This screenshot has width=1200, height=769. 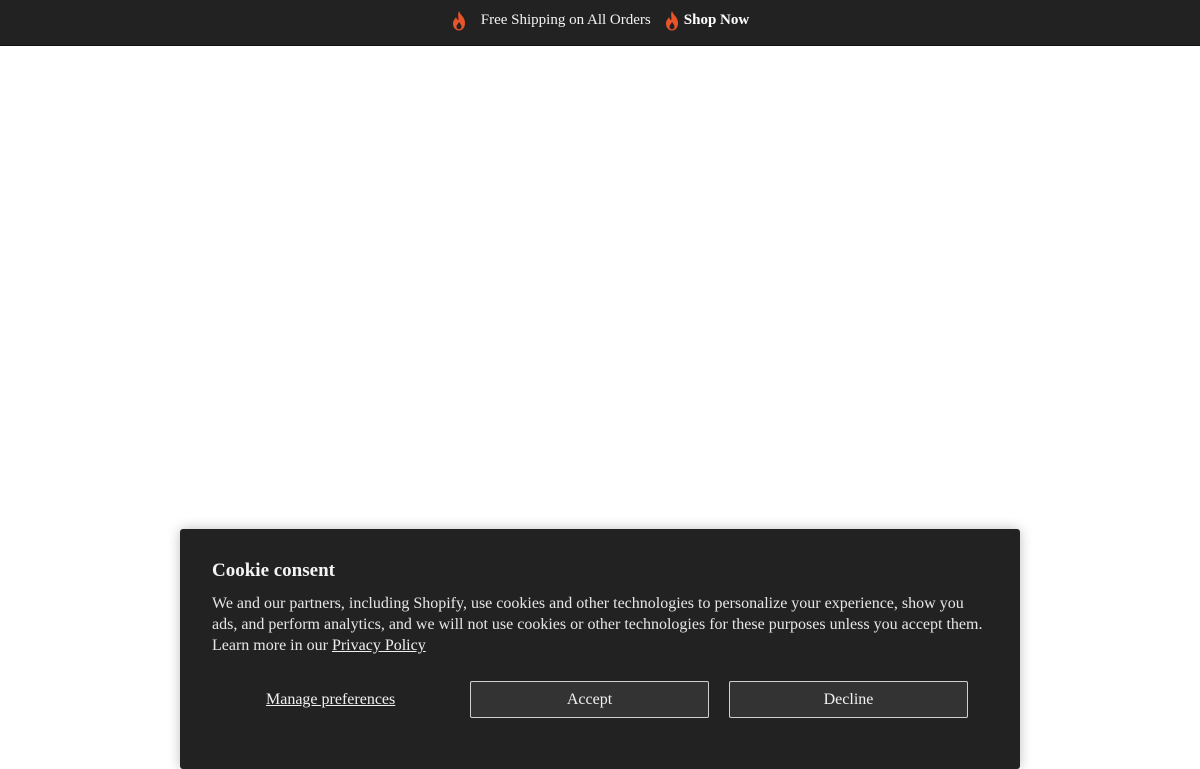 I want to click on announcement-content: Free Shipping on All Orders Shop Now, so click(x=600, y=20).